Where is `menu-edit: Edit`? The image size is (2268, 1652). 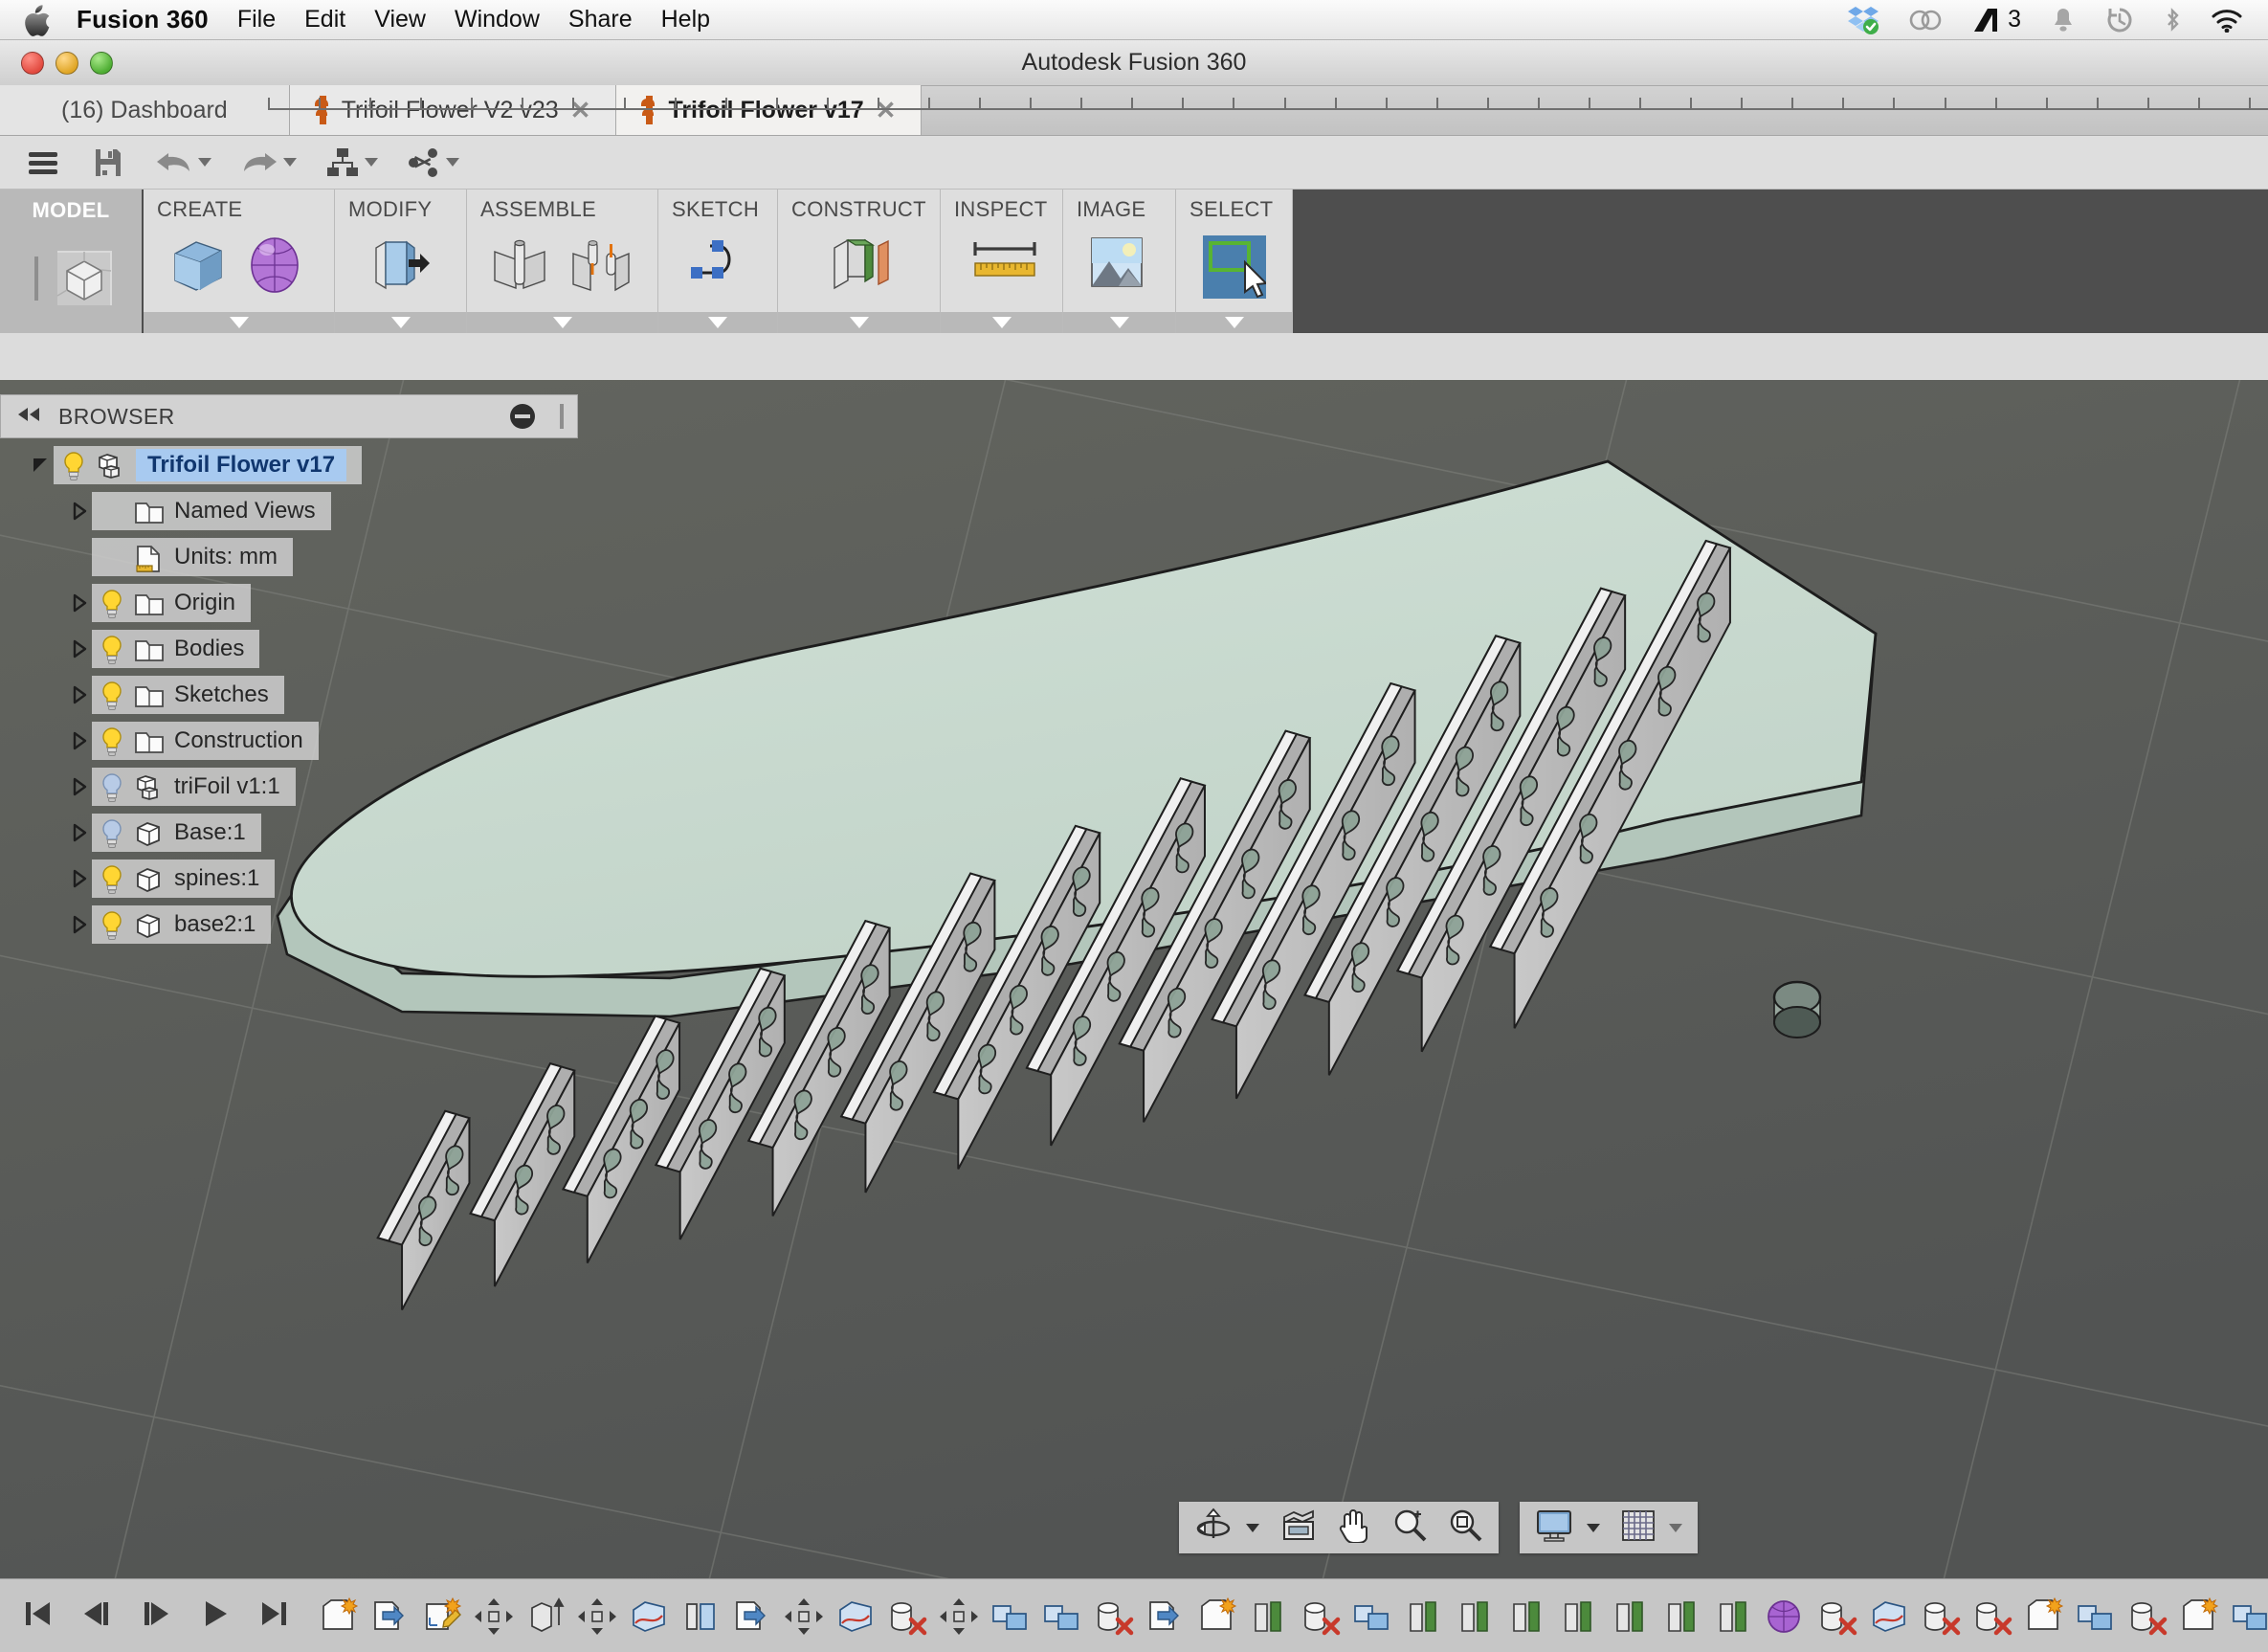
menu-edit: Edit is located at coordinates (324, 19).